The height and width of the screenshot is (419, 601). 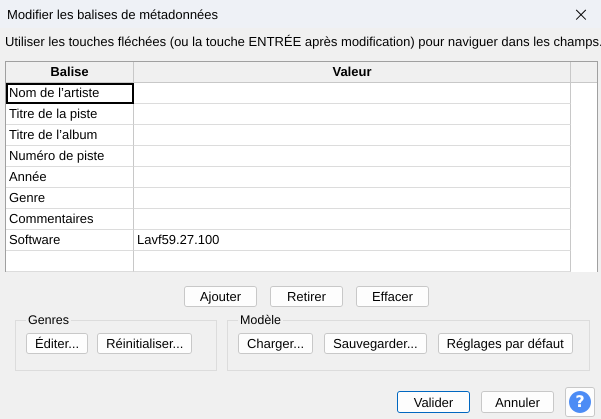 What do you see at coordinates (392, 296) in the screenshot?
I see `table-action-button: Effacer` at bounding box center [392, 296].